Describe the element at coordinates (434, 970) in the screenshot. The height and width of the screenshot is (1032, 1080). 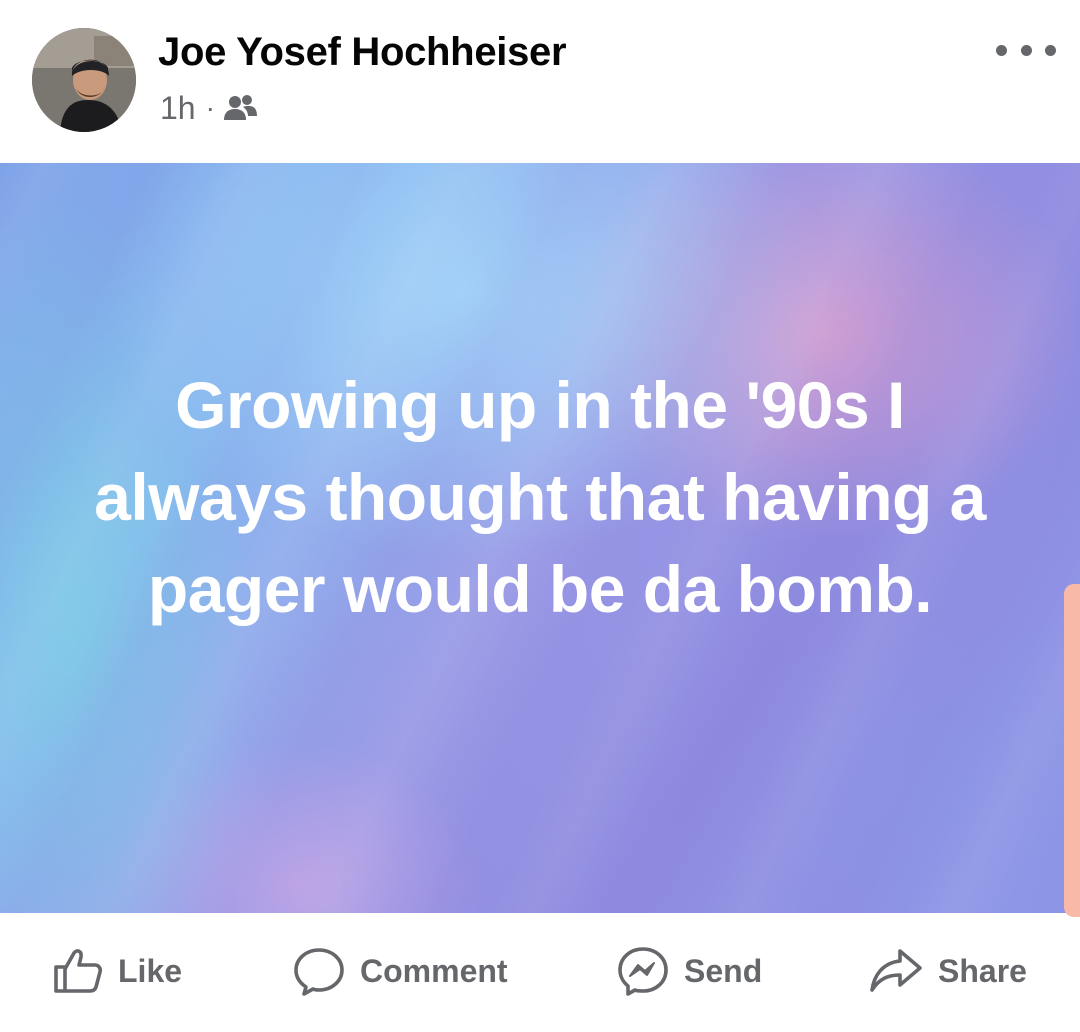
I see `comment-label: Comment` at that location.